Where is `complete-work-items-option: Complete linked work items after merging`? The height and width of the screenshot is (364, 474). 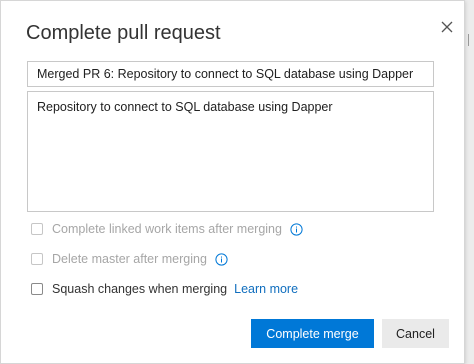 complete-work-items-option: Complete linked work items after merging is located at coordinates (167, 229).